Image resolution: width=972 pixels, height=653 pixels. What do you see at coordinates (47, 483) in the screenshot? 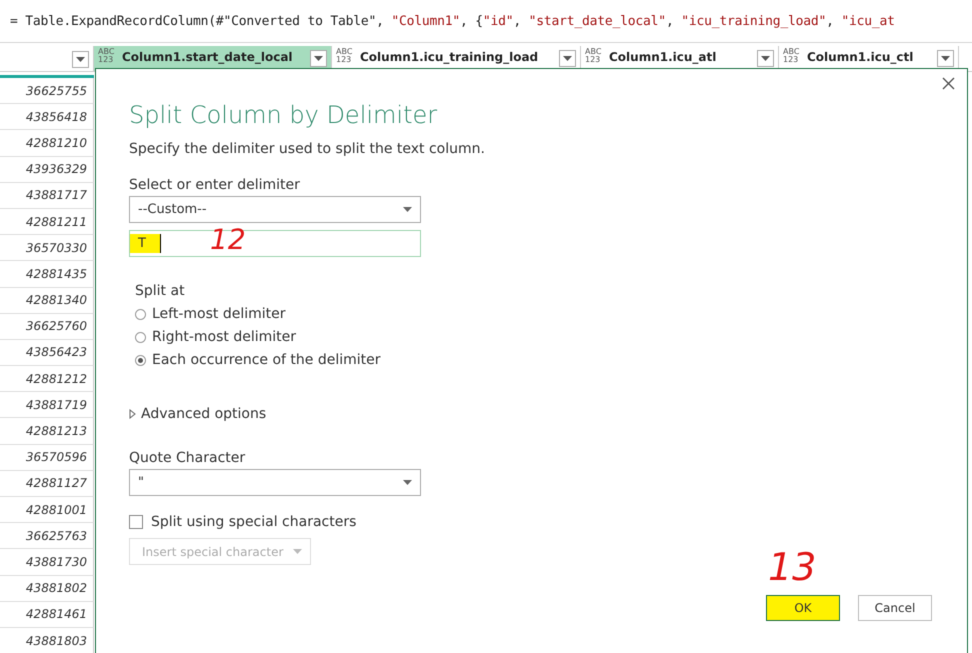
I see `table-cell: 42881127` at bounding box center [47, 483].